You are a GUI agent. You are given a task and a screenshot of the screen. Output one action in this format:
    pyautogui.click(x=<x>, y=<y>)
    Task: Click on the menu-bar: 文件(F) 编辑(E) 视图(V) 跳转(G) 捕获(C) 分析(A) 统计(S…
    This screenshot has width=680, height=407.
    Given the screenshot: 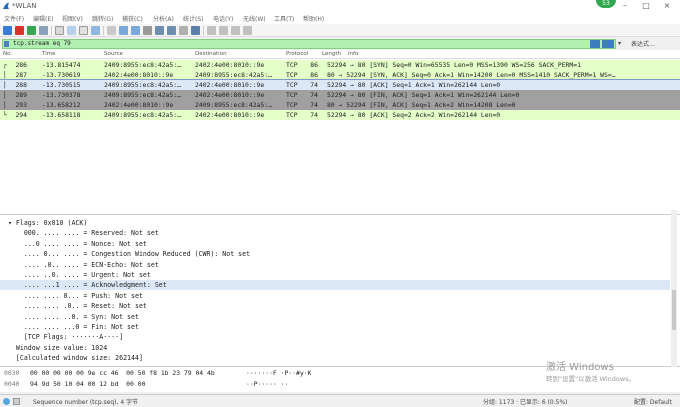 What is the action you would take?
    pyautogui.click(x=340, y=18)
    